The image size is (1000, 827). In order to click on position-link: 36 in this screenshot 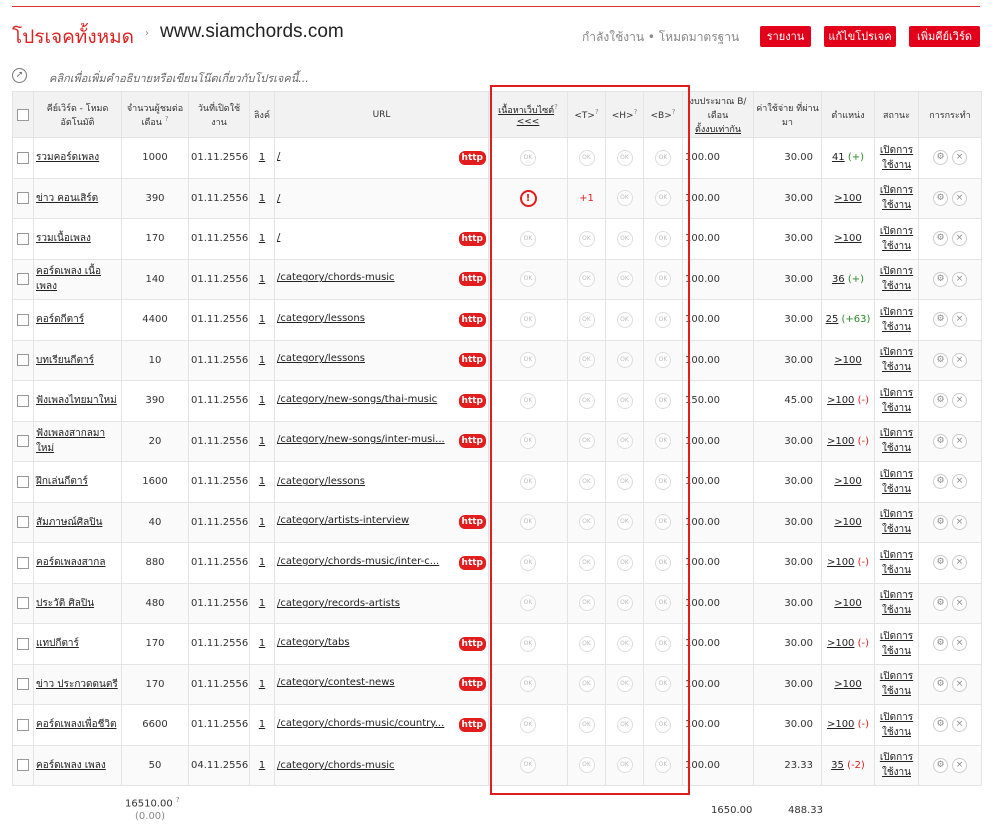, I will do `click(838, 279)`.